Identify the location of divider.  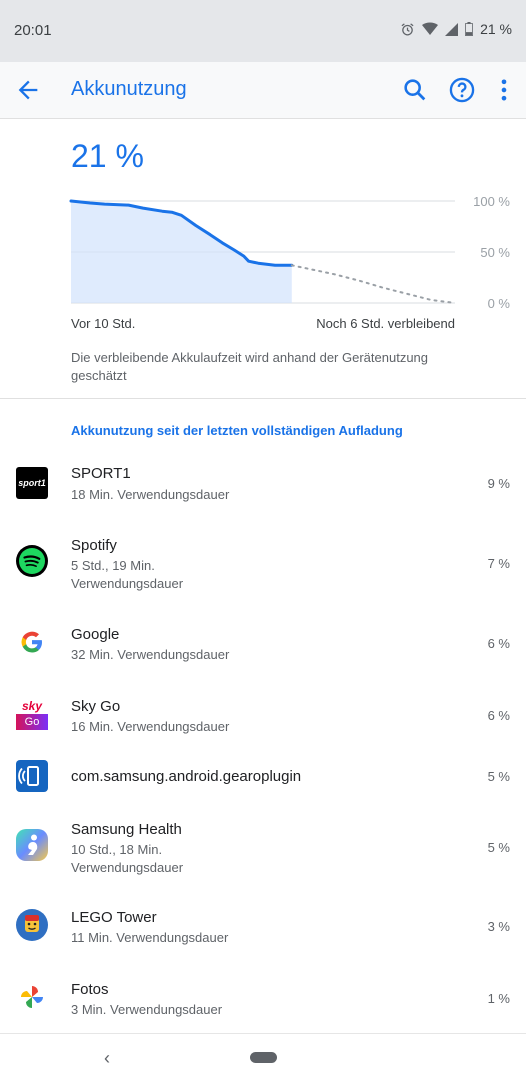
(263, 398).